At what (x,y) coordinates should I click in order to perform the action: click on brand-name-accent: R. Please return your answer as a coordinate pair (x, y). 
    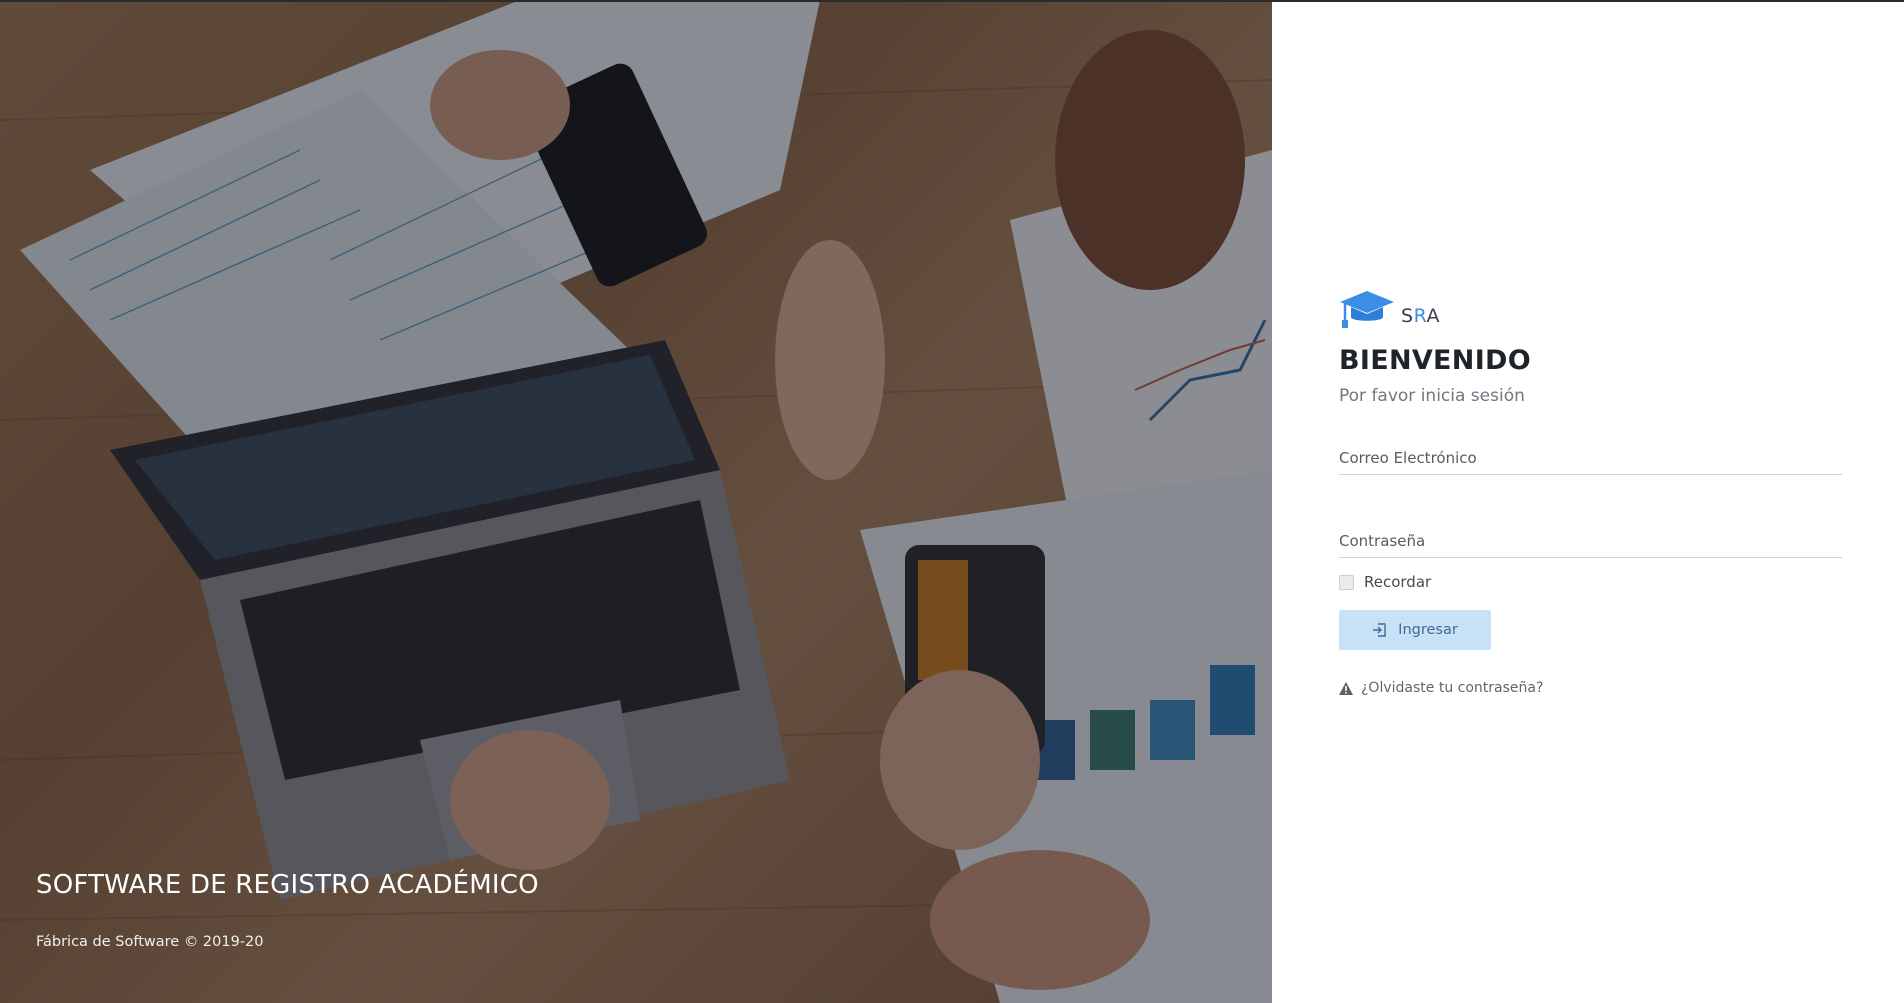
    Looking at the image, I should click on (1420, 316).